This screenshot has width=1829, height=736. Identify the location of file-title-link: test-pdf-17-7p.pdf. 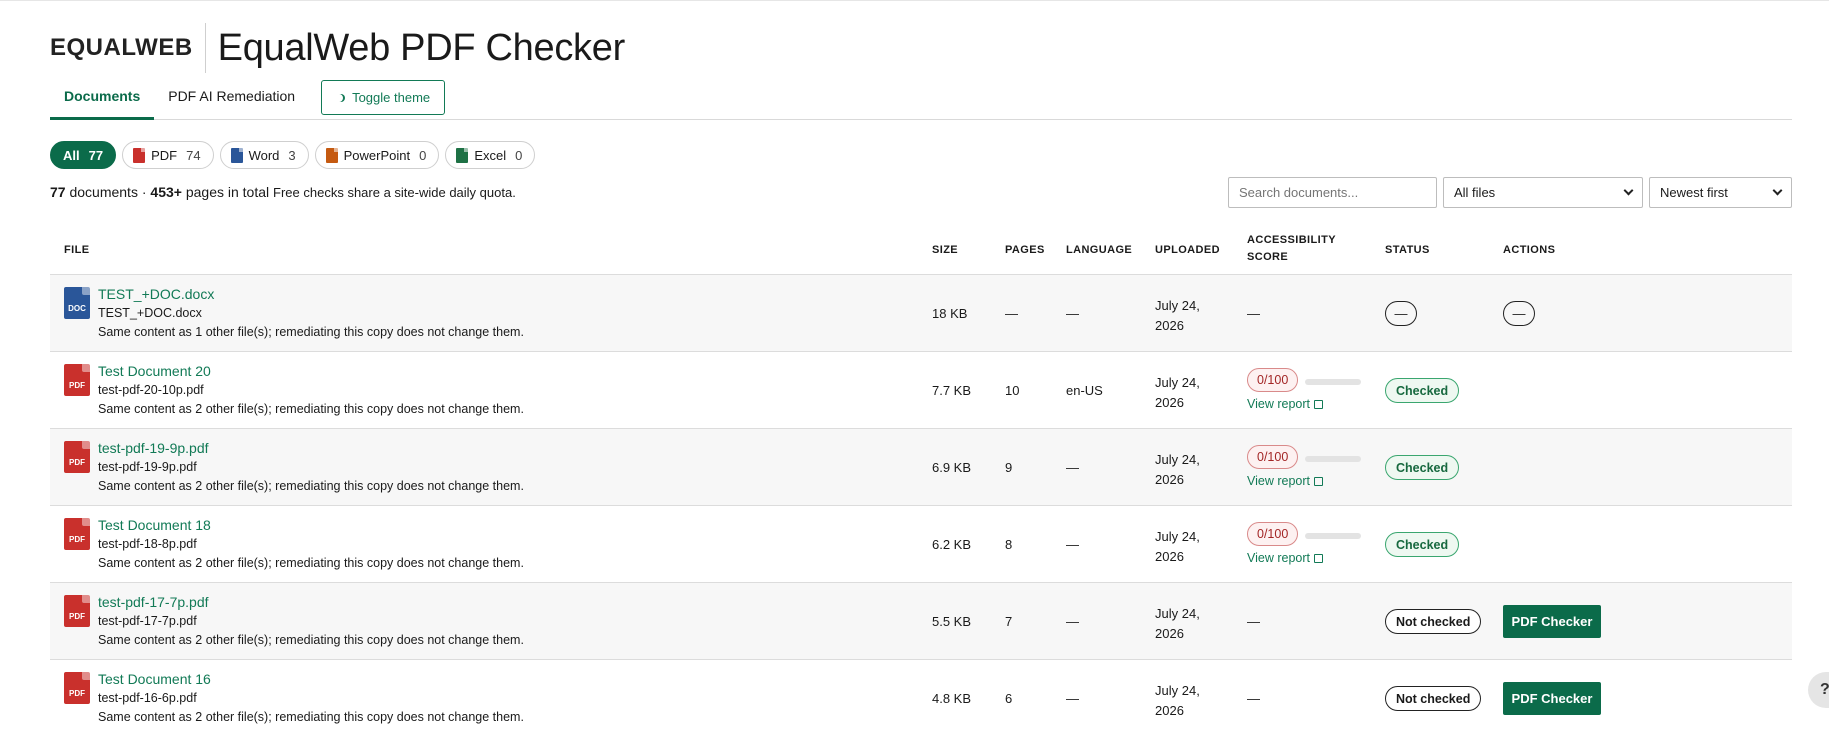
(153, 602).